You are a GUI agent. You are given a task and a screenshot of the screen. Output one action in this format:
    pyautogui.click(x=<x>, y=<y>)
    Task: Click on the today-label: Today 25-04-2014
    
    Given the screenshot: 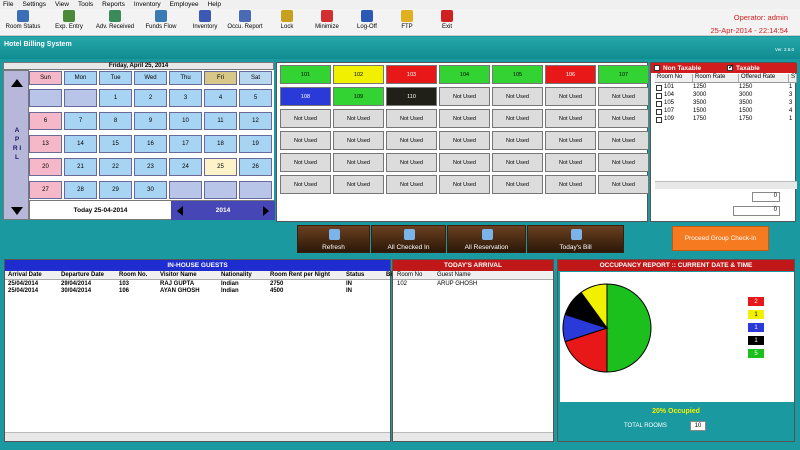 What is the action you would take?
    pyautogui.click(x=100, y=210)
    